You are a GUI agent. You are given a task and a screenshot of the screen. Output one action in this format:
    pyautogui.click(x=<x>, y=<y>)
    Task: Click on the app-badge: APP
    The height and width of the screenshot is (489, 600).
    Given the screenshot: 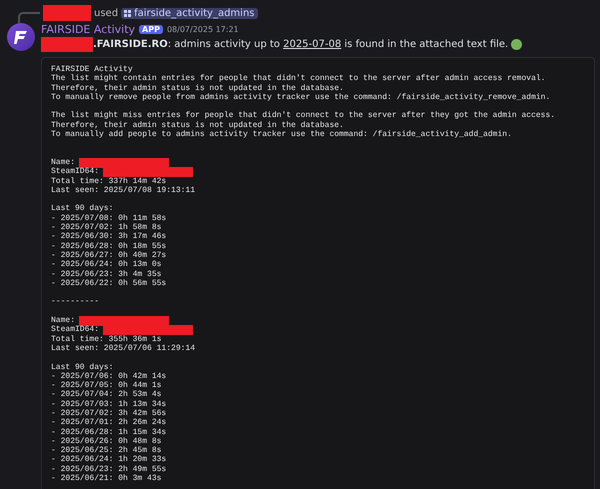 What is the action you would take?
    pyautogui.click(x=151, y=29)
    